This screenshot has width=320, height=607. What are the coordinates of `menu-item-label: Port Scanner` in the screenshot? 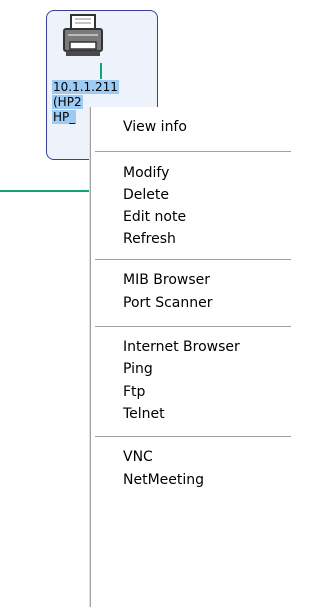 It's located at (168, 303).